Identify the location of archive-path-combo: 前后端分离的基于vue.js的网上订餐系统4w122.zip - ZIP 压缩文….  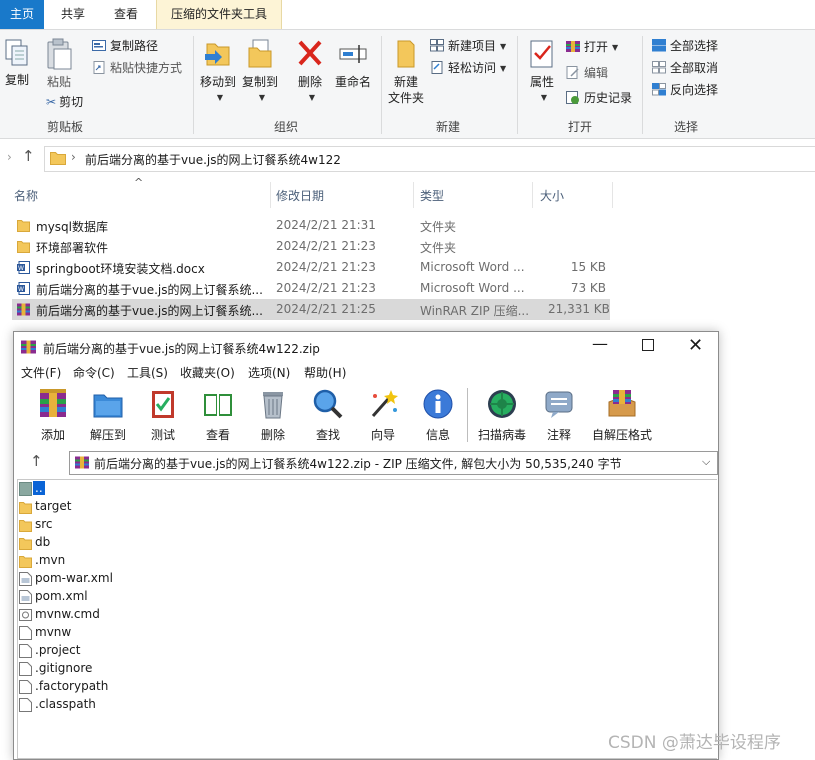
(393, 463).